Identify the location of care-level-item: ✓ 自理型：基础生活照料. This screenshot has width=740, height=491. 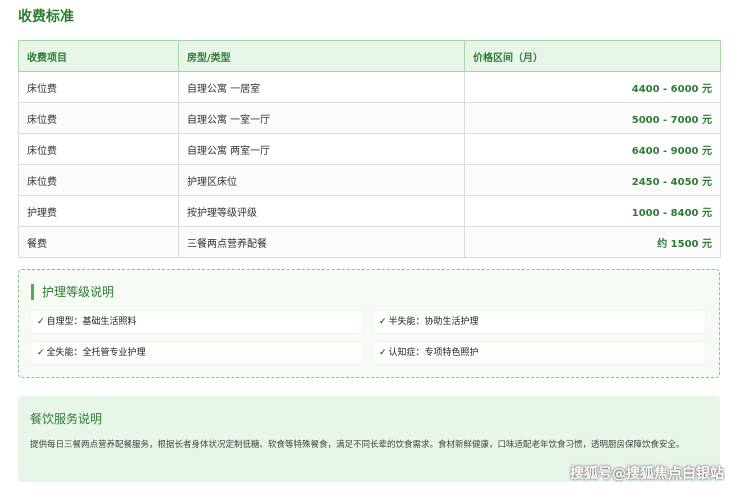
(197, 322).